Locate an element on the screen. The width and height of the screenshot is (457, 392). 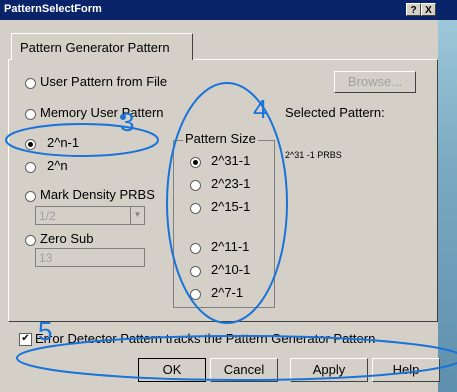
pattern-size-title: Pattern Size is located at coordinates (220, 138).